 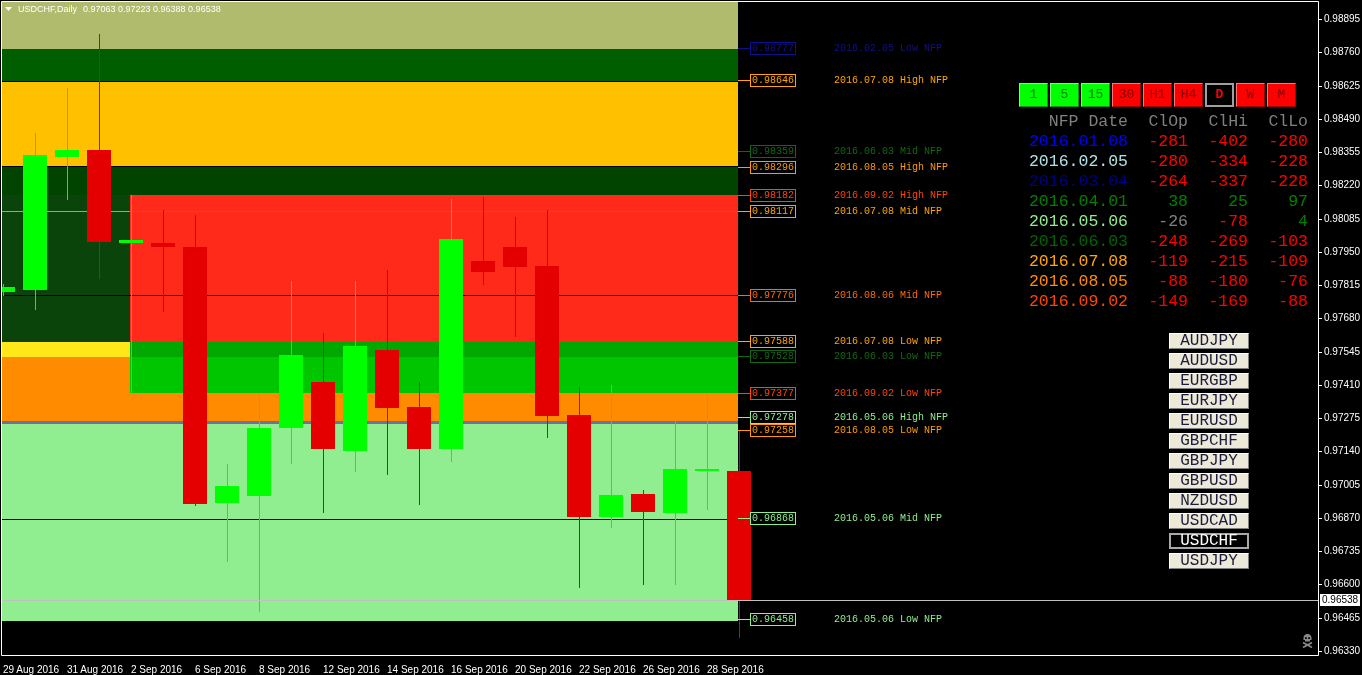 I want to click on symbol-button: EURUSD, so click(x=1209, y=421).